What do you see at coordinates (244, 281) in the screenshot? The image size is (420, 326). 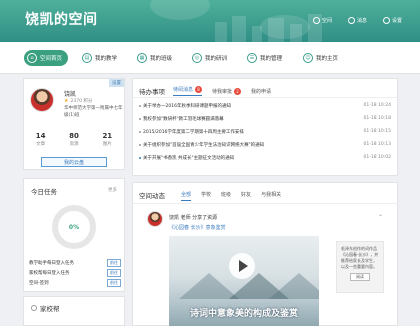 I see `video-player: 诗词中意象美的构成及鉴赏` at bounding box center [244, 281].